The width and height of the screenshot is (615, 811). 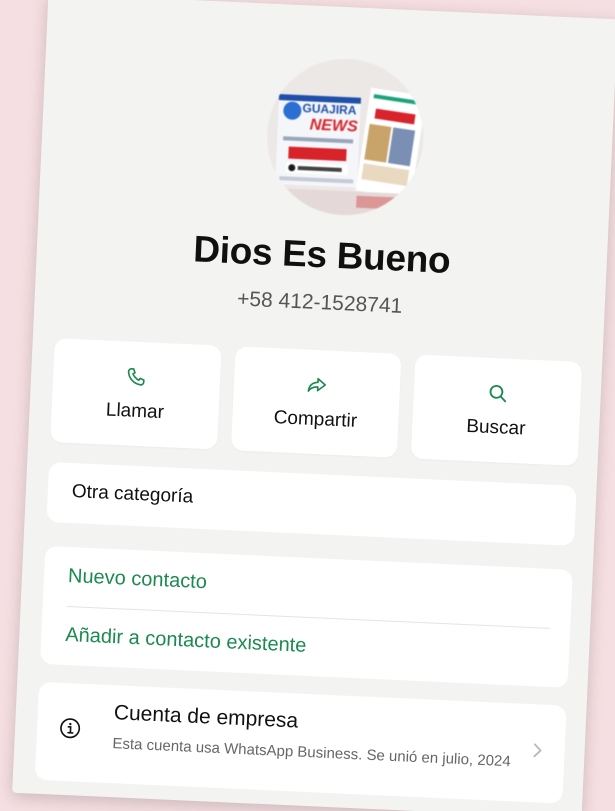 I want to click on business-account-title: Cuenta de empresa, so click(x=206, y=717).